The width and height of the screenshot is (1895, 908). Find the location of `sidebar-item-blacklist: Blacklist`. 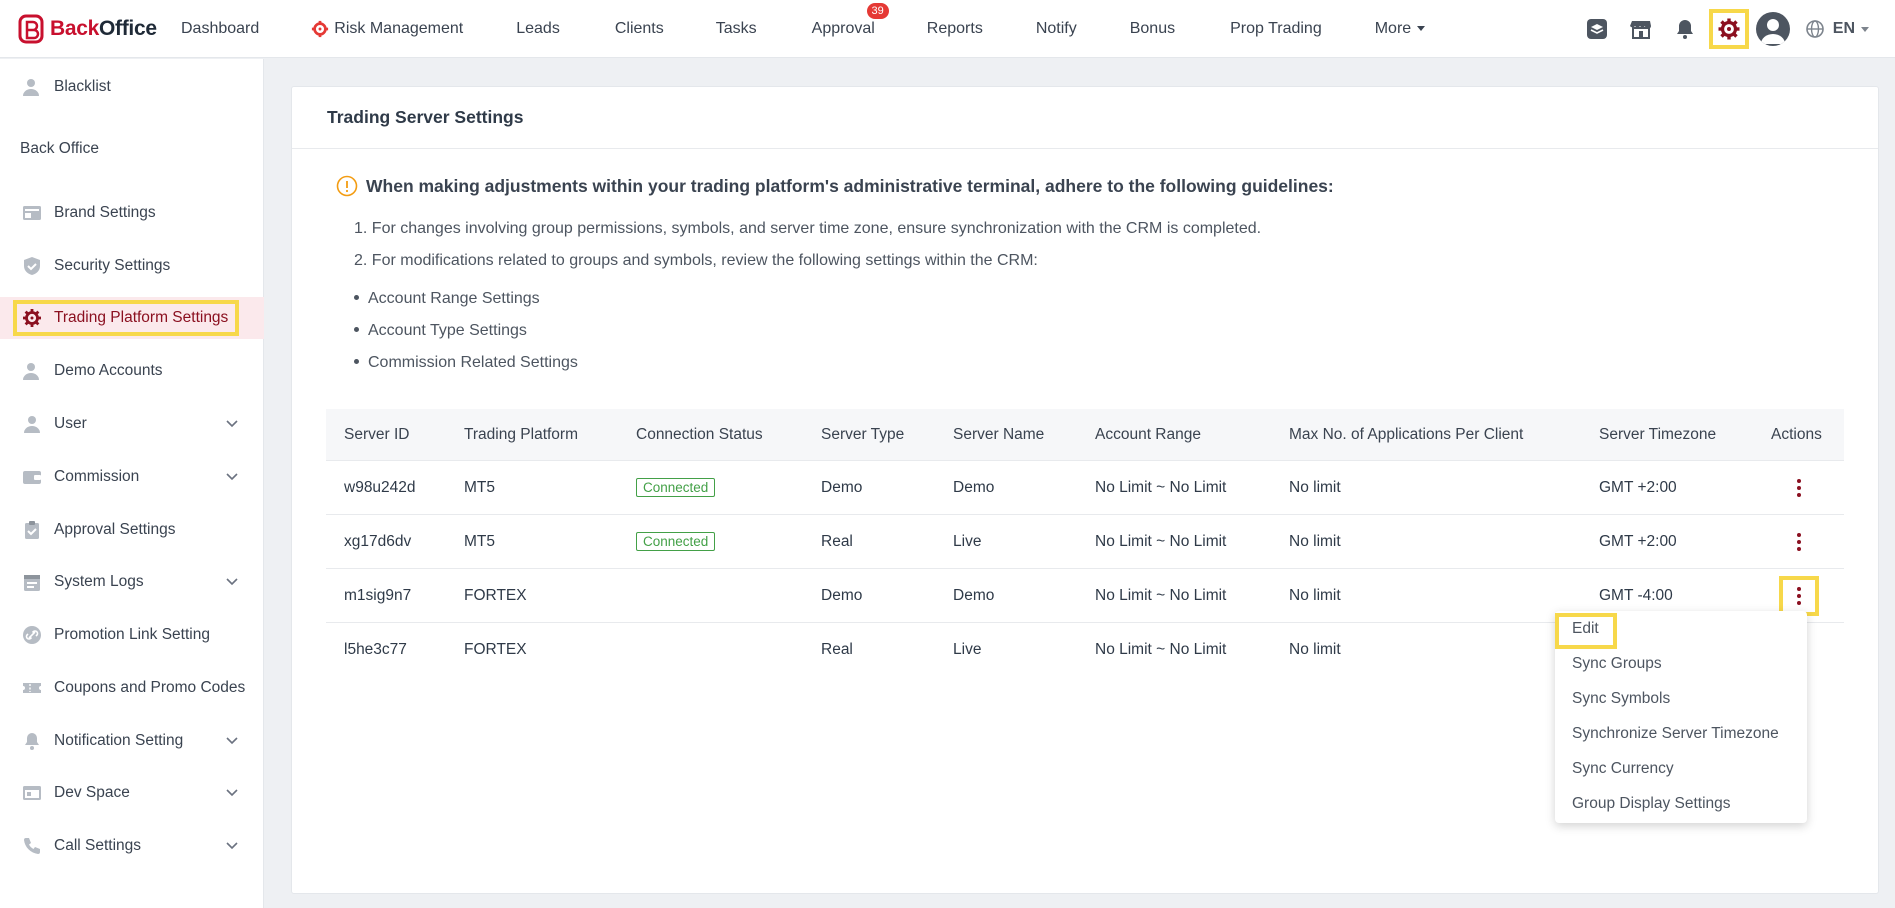

sidebar-item-blacklist: Blacklist is located at coordinates (132, 87).